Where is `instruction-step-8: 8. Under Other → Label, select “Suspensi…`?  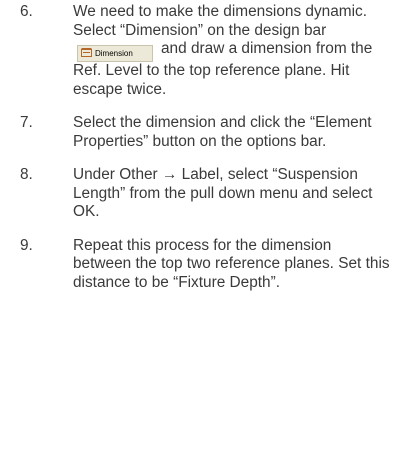 instruction-step-8: 8. Under Other → Label, select “Suspensi… is located at coordinates (198, 194).